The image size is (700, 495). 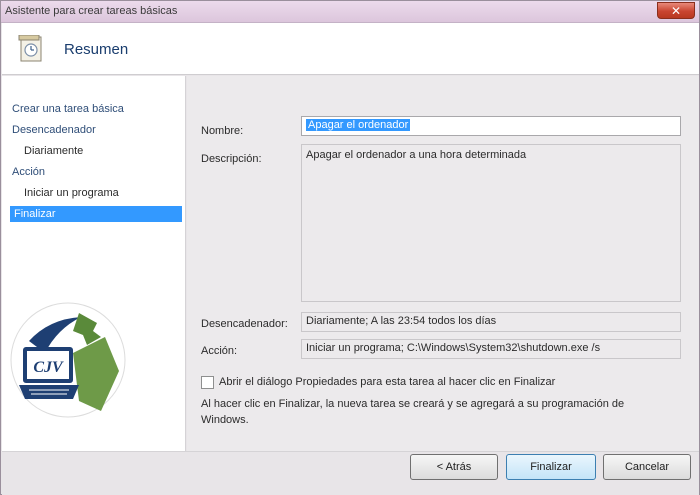 I want to click on sidebar-item-start-program: Iniciar un programa, so click(x=71, y=193).